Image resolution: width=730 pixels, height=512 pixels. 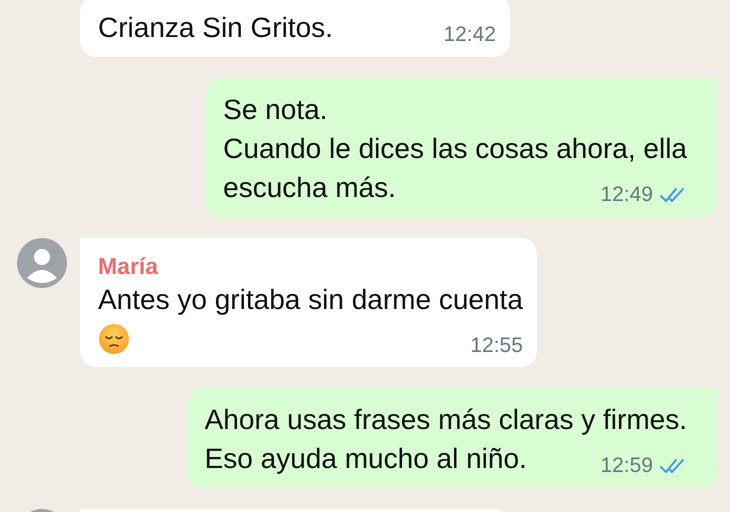 What do you see at coordinates (626, 466) in the screenshot?
I see `message-time: 12:59` at bounding box center [626, 466].